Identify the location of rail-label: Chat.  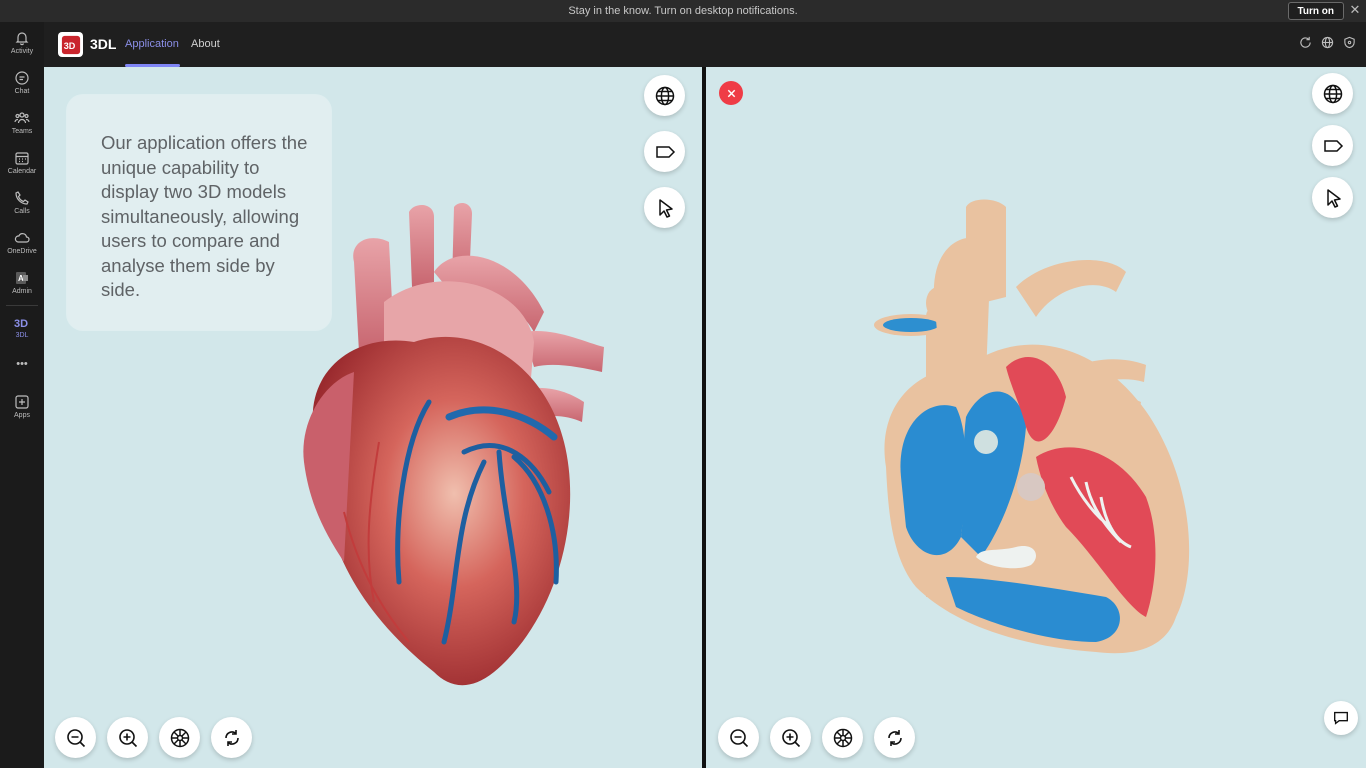
(22, 91).